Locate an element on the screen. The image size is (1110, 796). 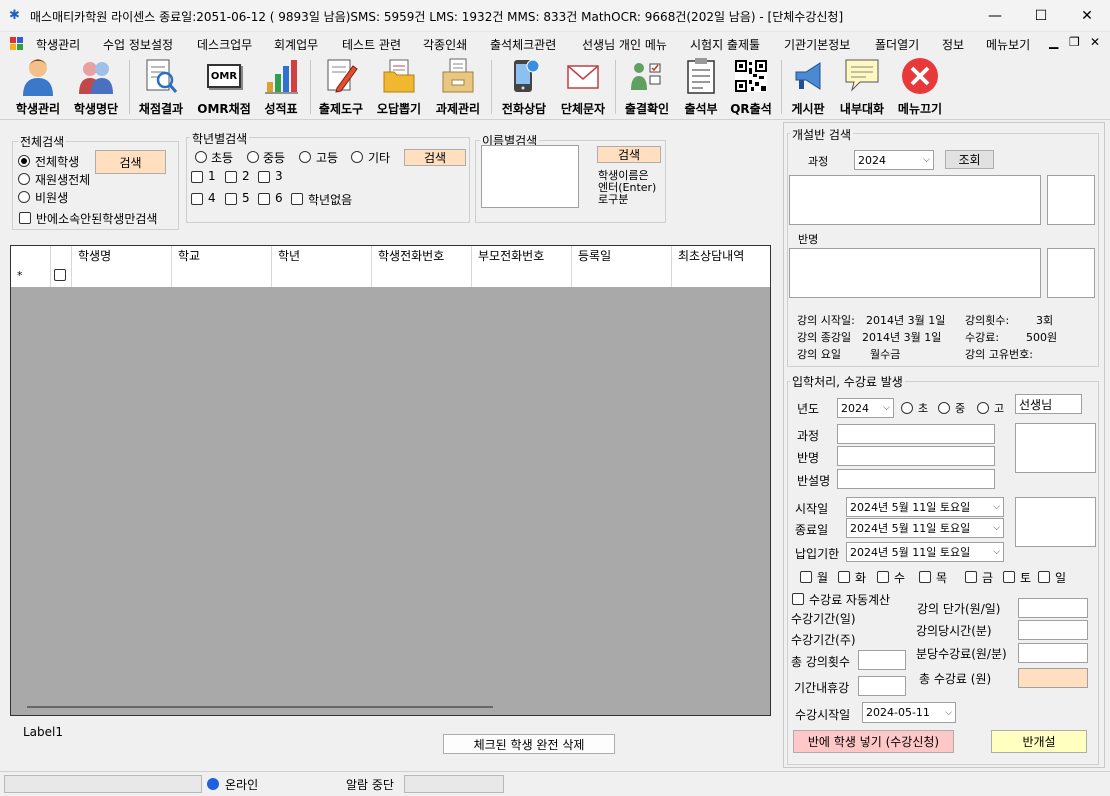
radio-all-students is located at coordinates (24, 161).